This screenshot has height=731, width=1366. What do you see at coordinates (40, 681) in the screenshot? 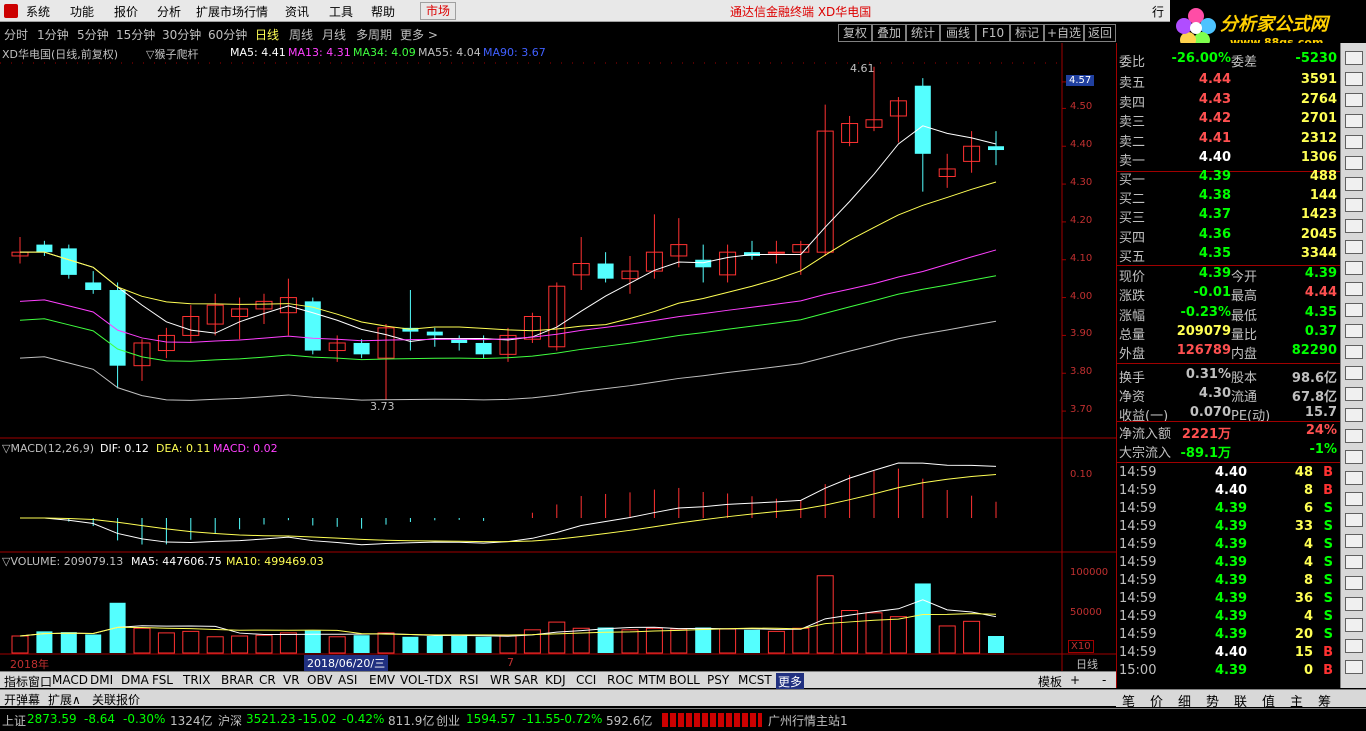
I see `indicator-tab-窗口: 窗口` at bounding box center [40, 681].